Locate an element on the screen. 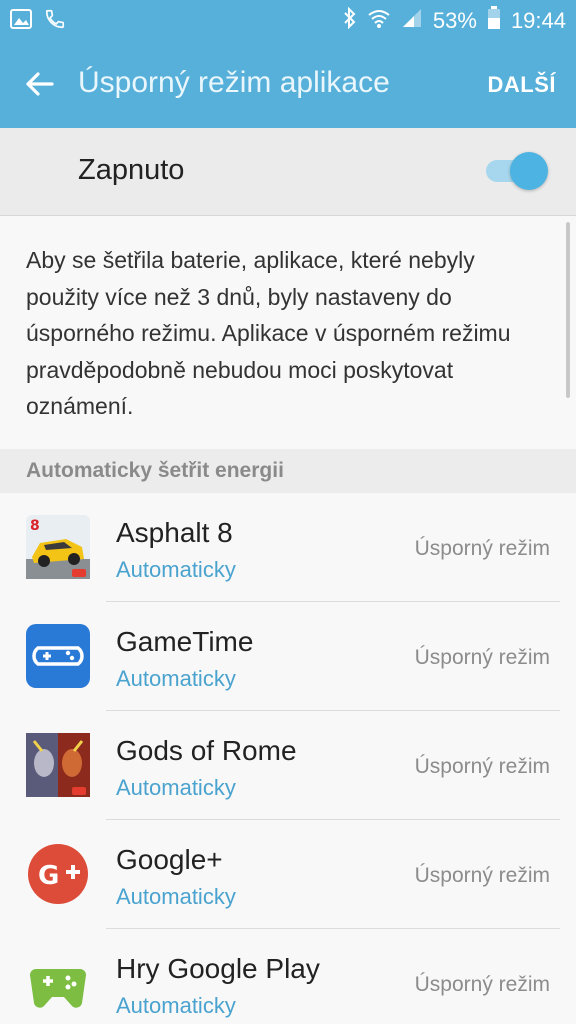  master-toggle-row: Zapnuto is located at coordinates (288, 172).